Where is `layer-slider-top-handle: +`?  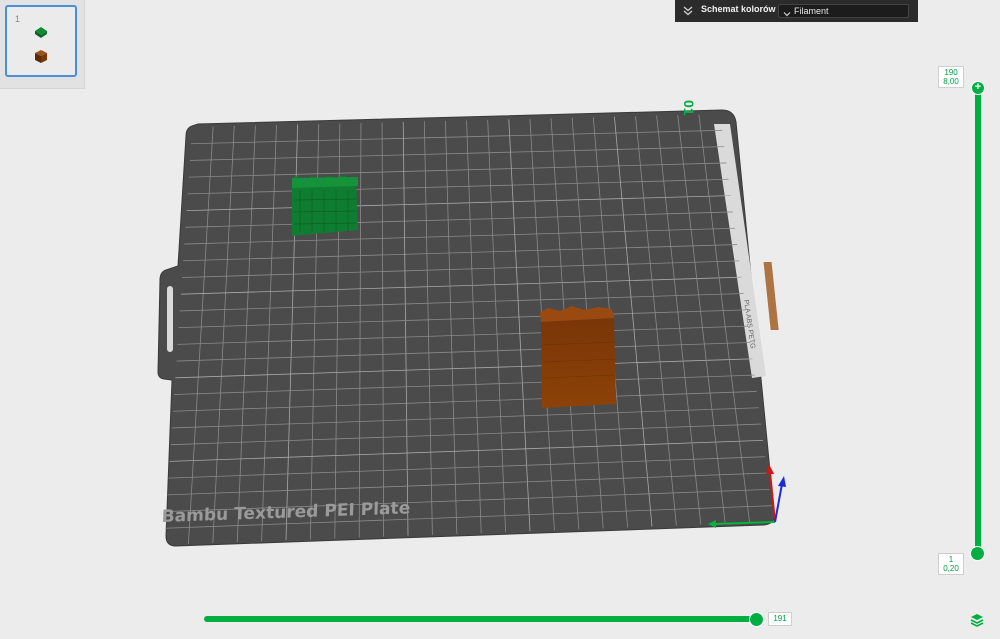 layer-slider-top-handle: + is located at coordinates (978, 88).